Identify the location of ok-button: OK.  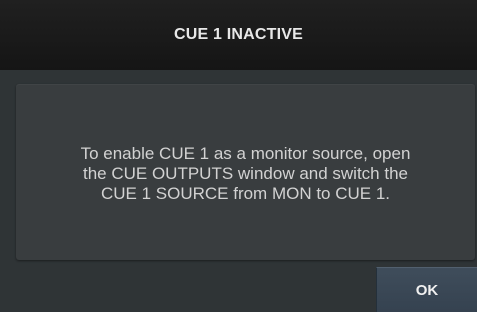
(426, 289).